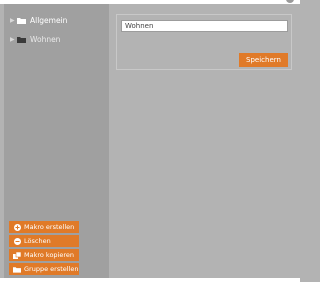 The height and width of the screenshot is (282, 320). What do you see at coordinates (263, 60) in the screenshot?
I see `save-button: Speichern` at bounding box center [263, 60].